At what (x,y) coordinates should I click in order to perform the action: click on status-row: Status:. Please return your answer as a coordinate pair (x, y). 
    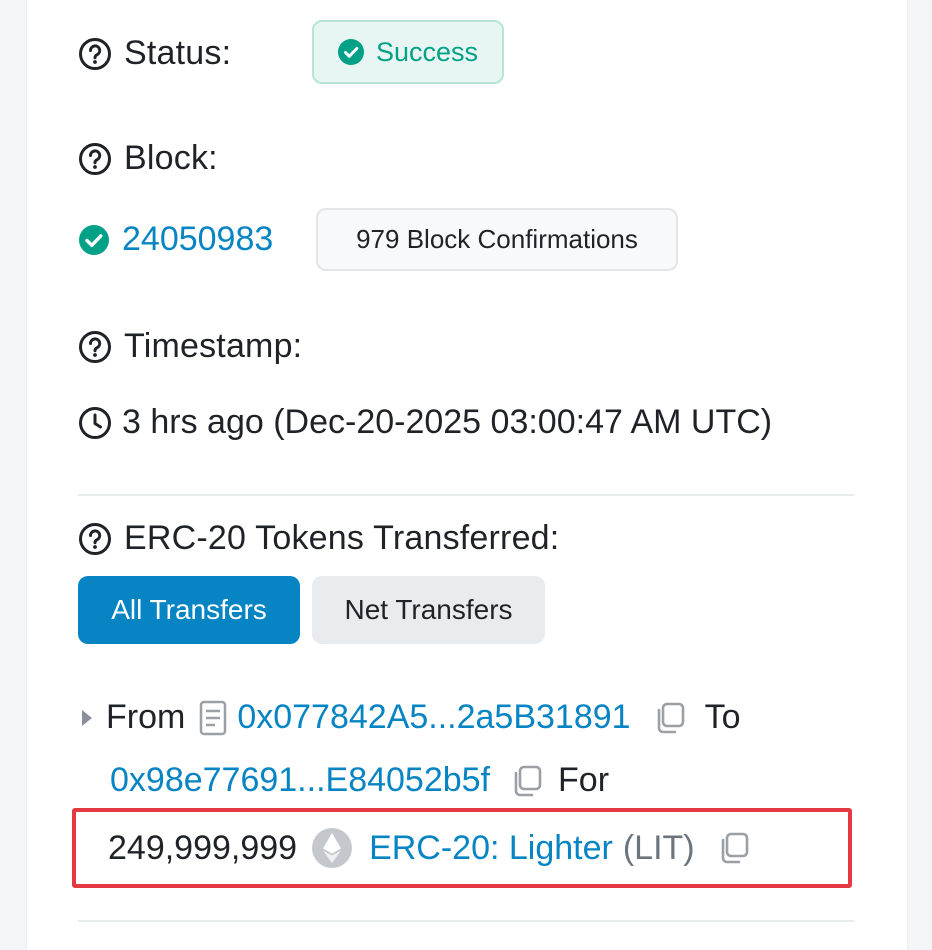
    Looking at the image, I should click on (154, 53).